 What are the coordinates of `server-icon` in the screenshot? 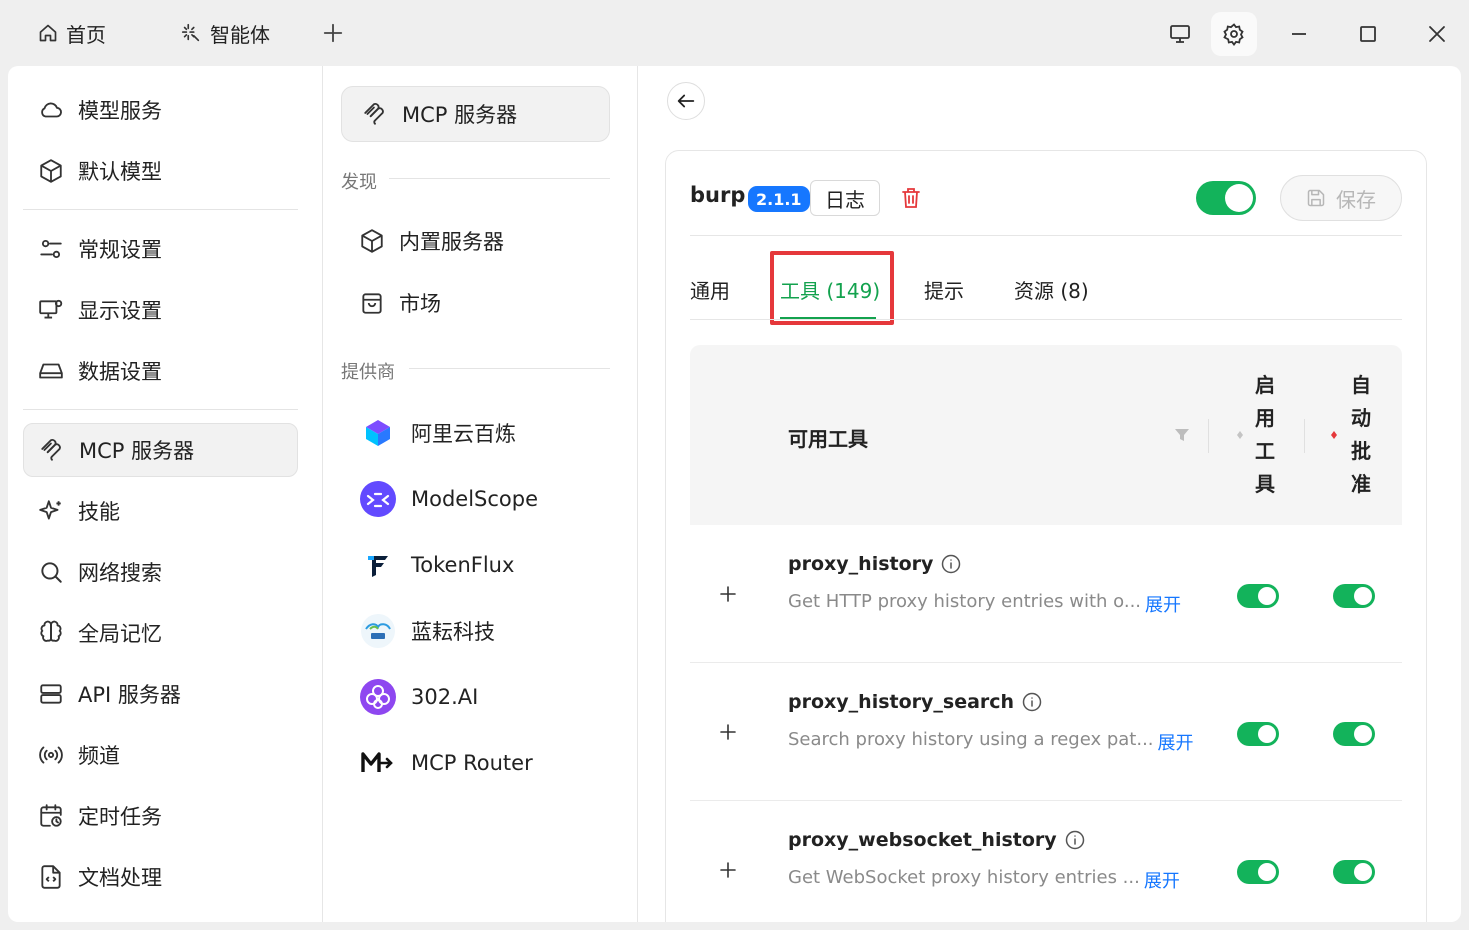 It's located at (51, 694).